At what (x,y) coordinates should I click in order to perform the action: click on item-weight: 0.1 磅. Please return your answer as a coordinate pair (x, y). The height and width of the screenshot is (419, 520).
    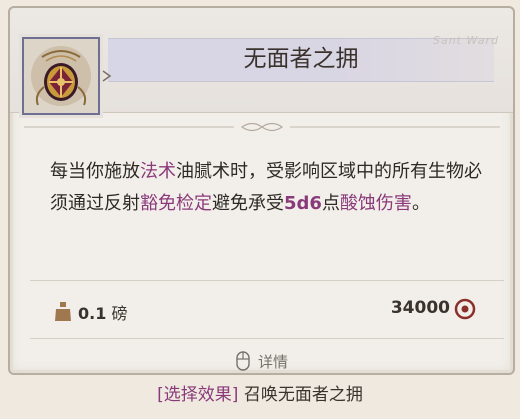
    Looking at the image, I should click on (102, 312).